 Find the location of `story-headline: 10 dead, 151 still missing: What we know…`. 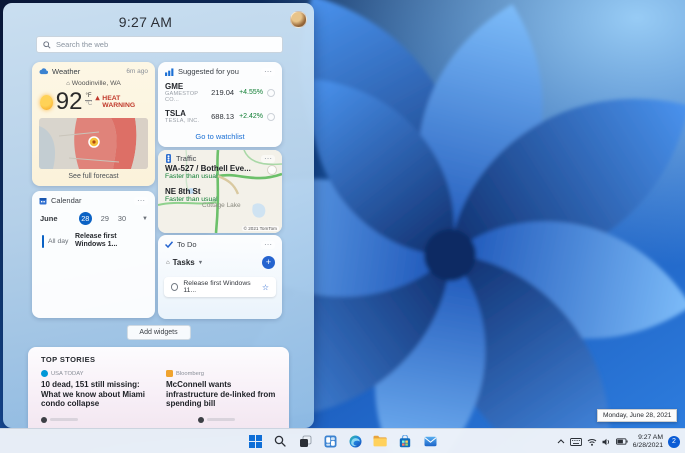

story-headline: 10 dead, 151 still missing: What we know… is located at coordinates (93, 394).